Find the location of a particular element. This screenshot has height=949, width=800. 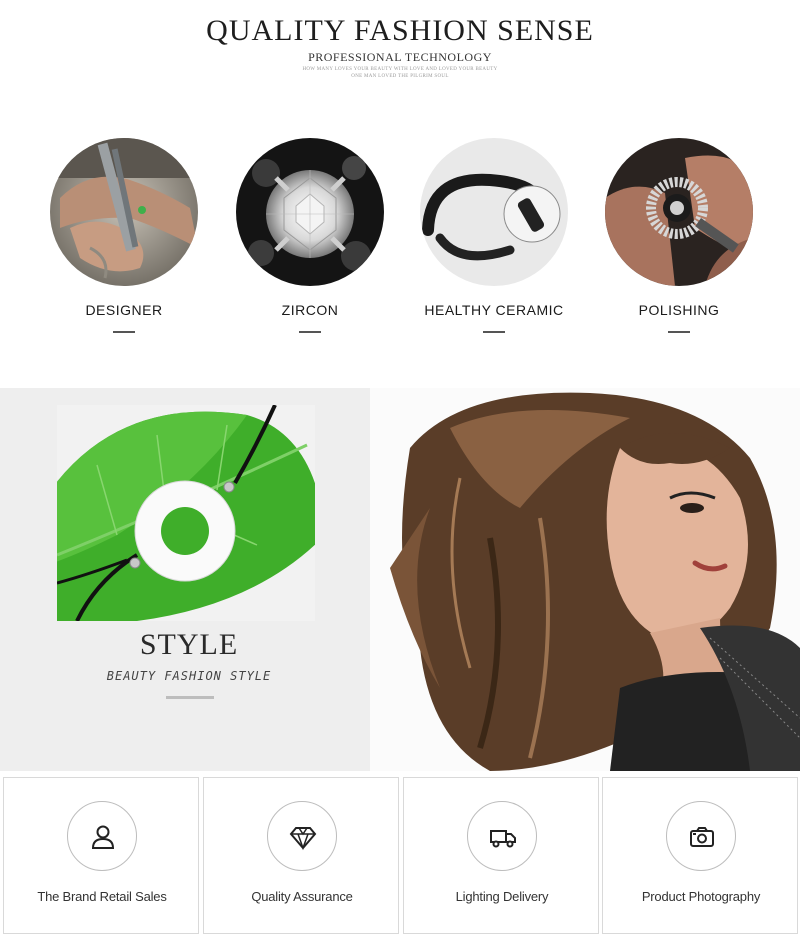

service-brand-retail: The Brand Retail Sales is located at coordinates (101, 855).